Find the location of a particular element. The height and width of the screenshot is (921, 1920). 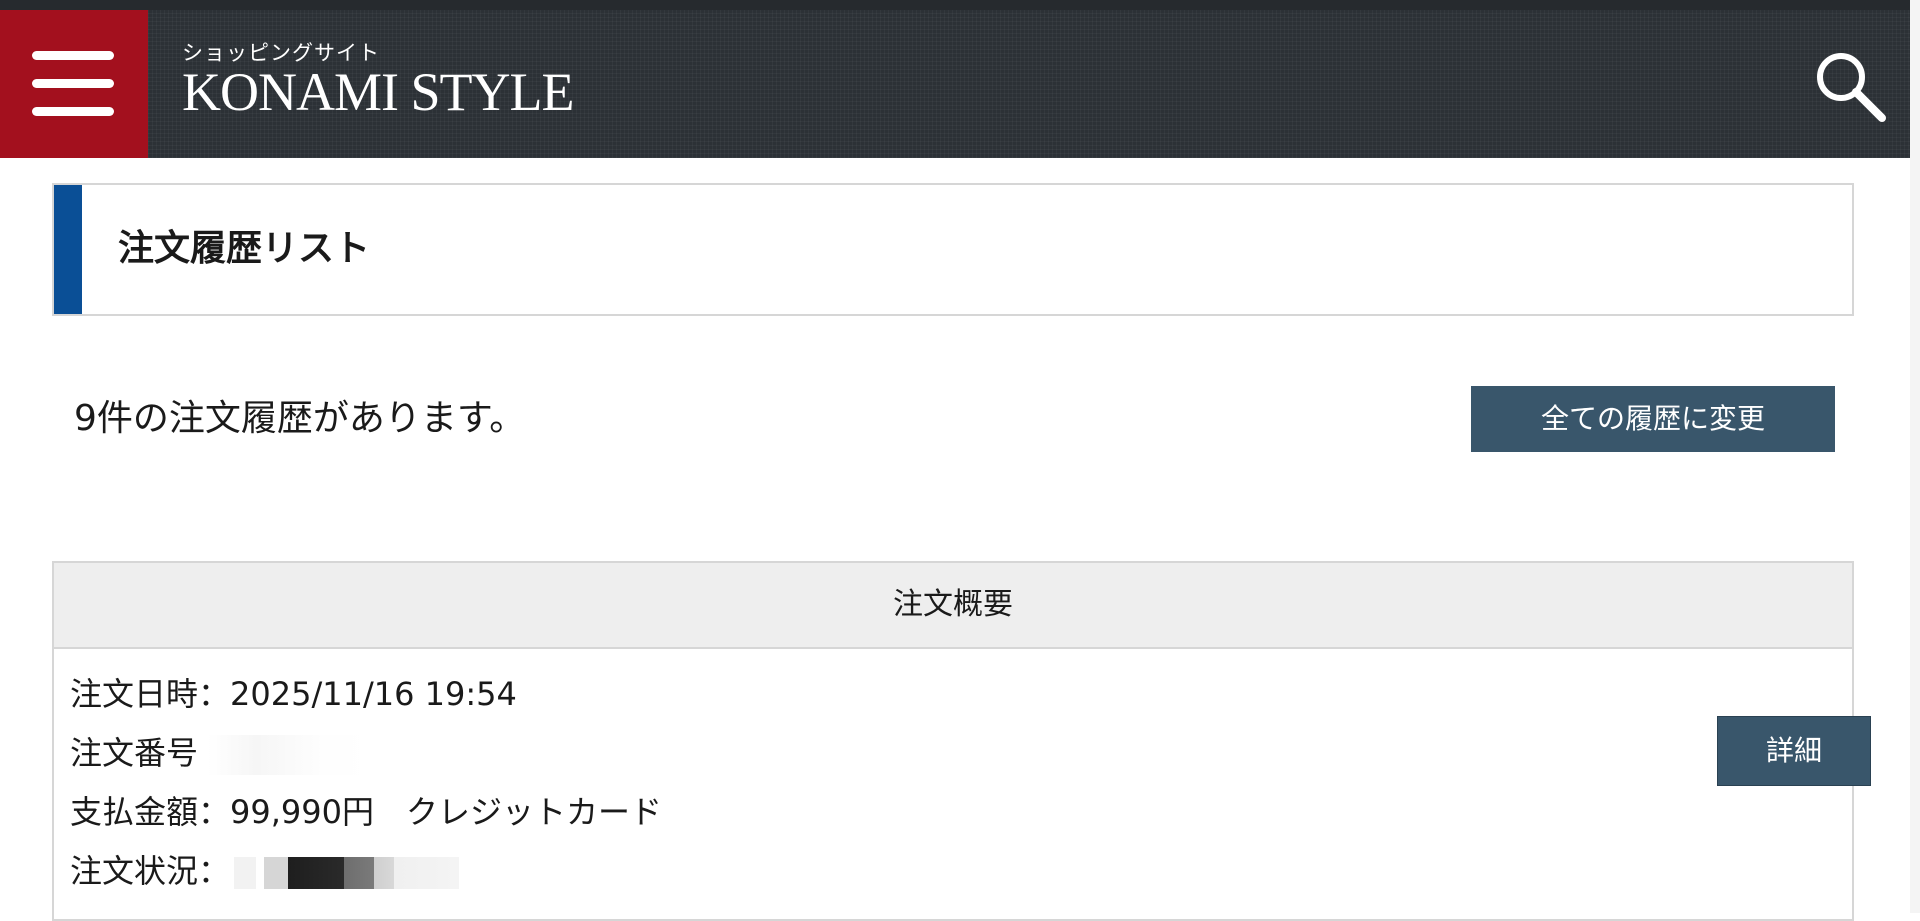

payment-amount-label: 支払金額 is located at coordinates (134, 812).